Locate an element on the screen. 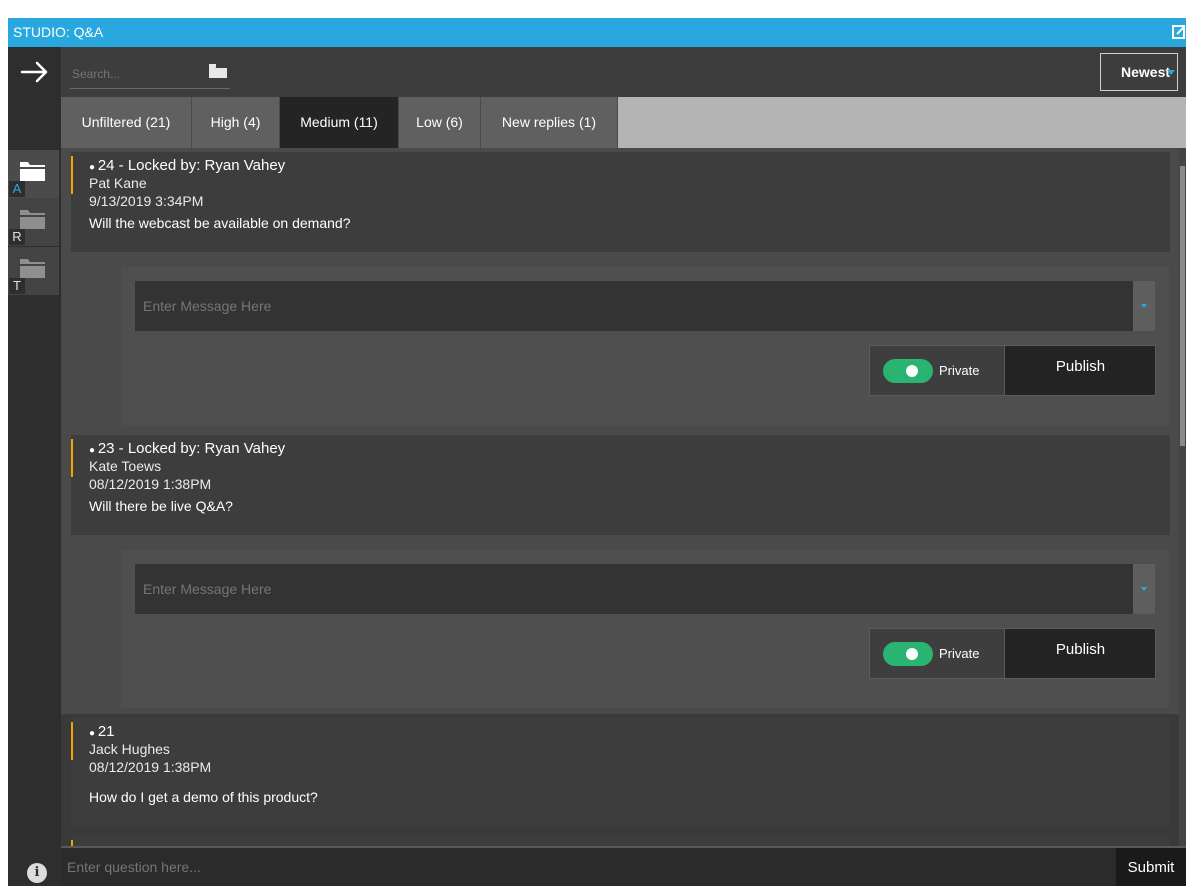 The height and width of the screenshot is (886, 1186). scrollbar-thumb is located at coordinates (1182, 306).